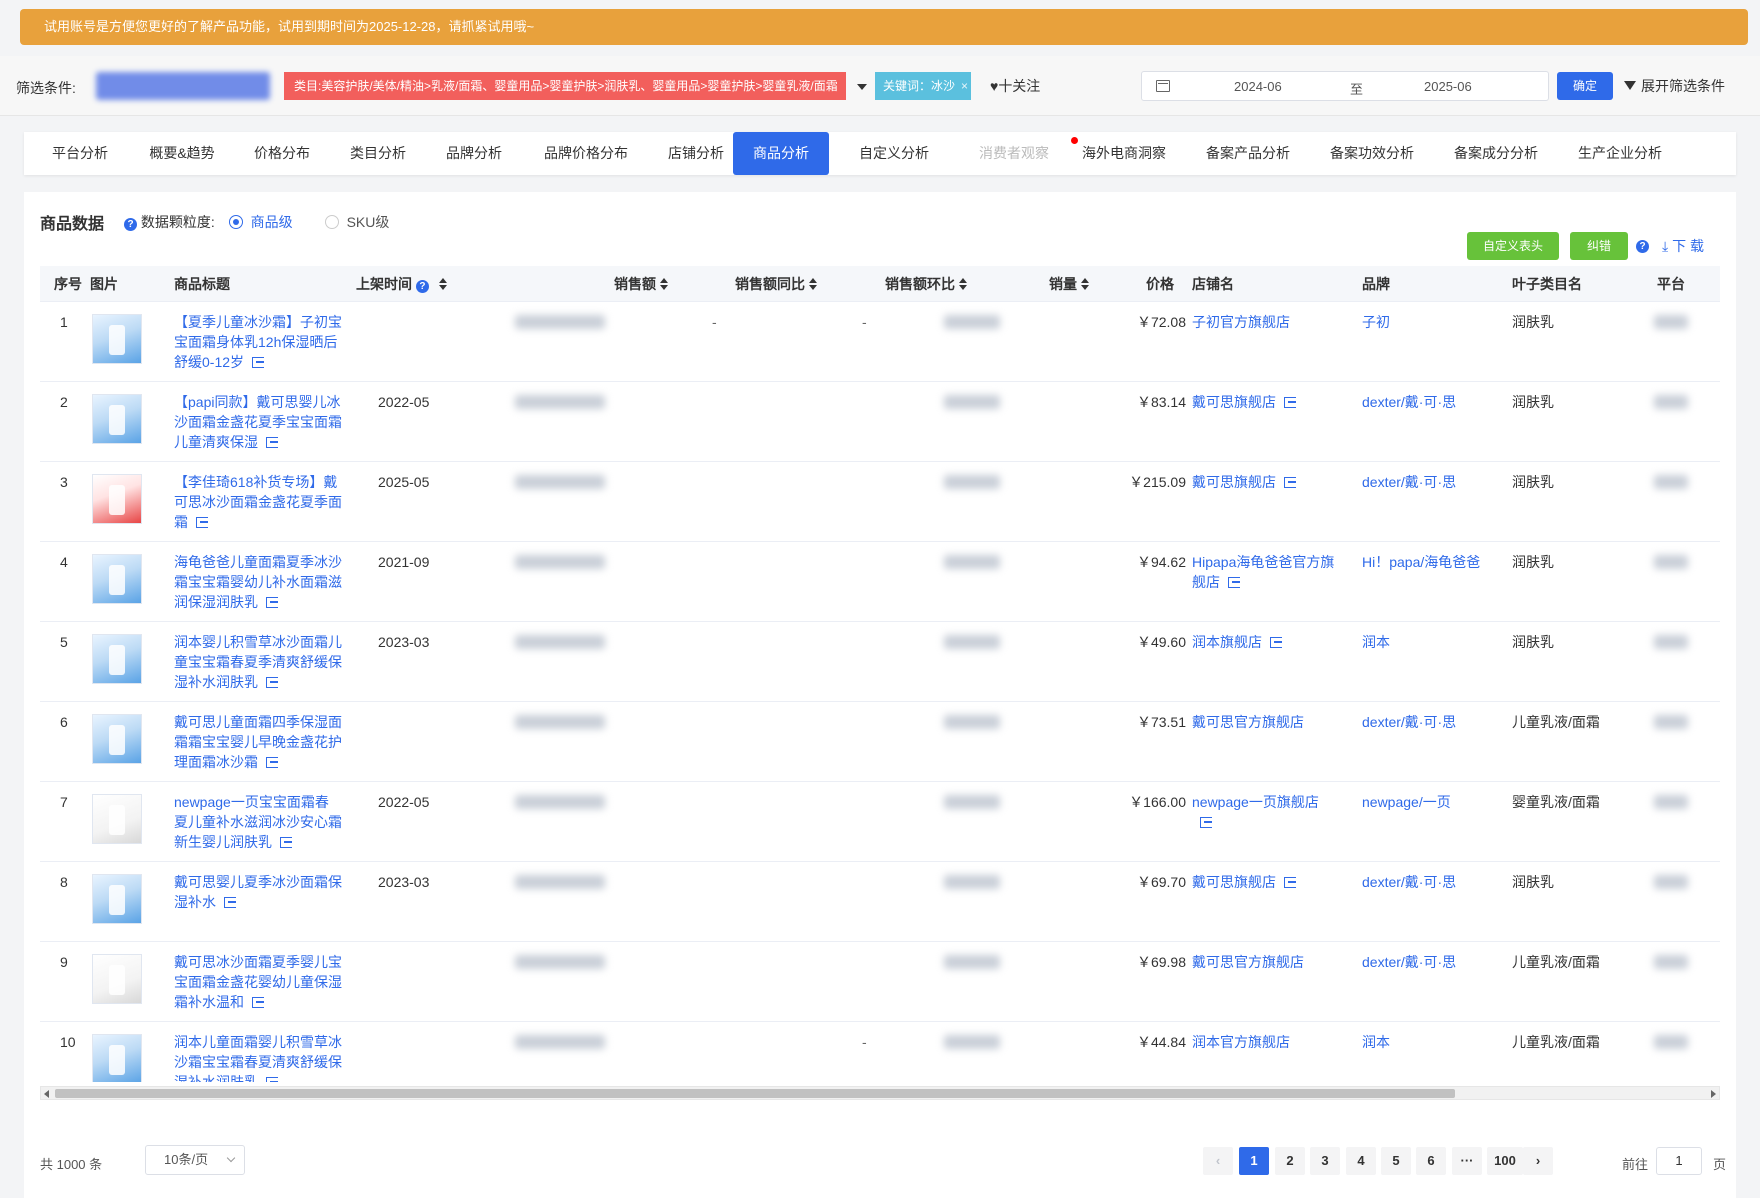 Image resolution: width=1760 pixels, height=1198 pixels. What do you see at coordinates (182, 153) in the screenshot?
I see `tab-overview-trend: 概要&趋势` at bounding box center [182, 153].